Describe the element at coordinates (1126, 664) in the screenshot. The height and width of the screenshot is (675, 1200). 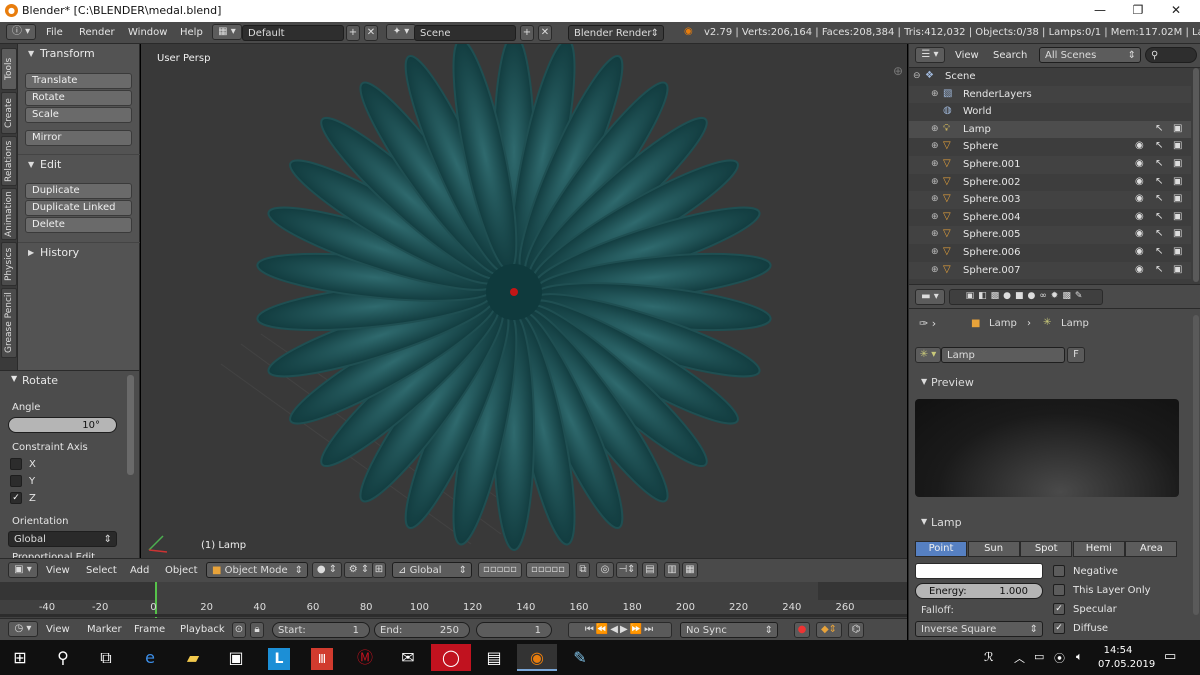
I see `clock-date: 07.05.2019` at that location.